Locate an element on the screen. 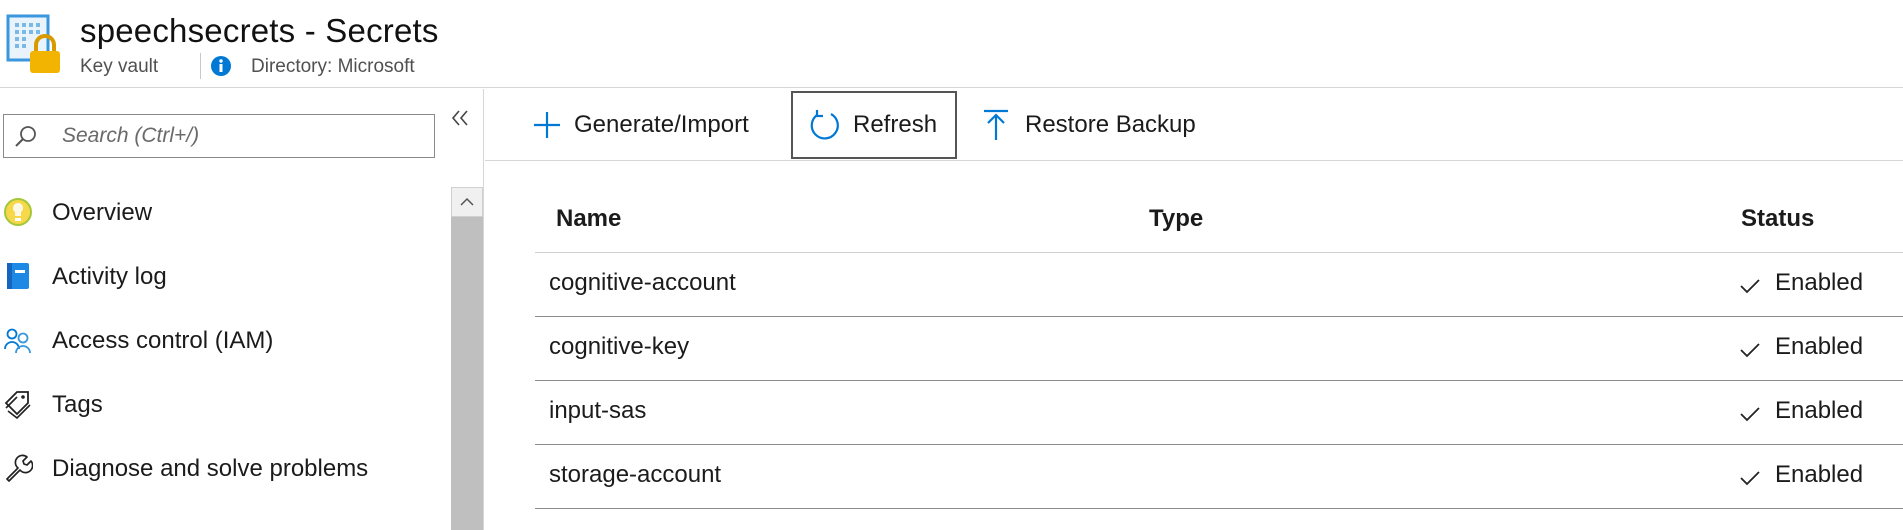 This screenshot has width=1903, height=530. sidebar-item-label: Diagnose and solve problems is located at coordinates (210, 468).